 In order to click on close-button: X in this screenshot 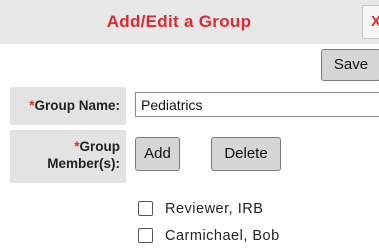, I will do `click(370, 22)`.